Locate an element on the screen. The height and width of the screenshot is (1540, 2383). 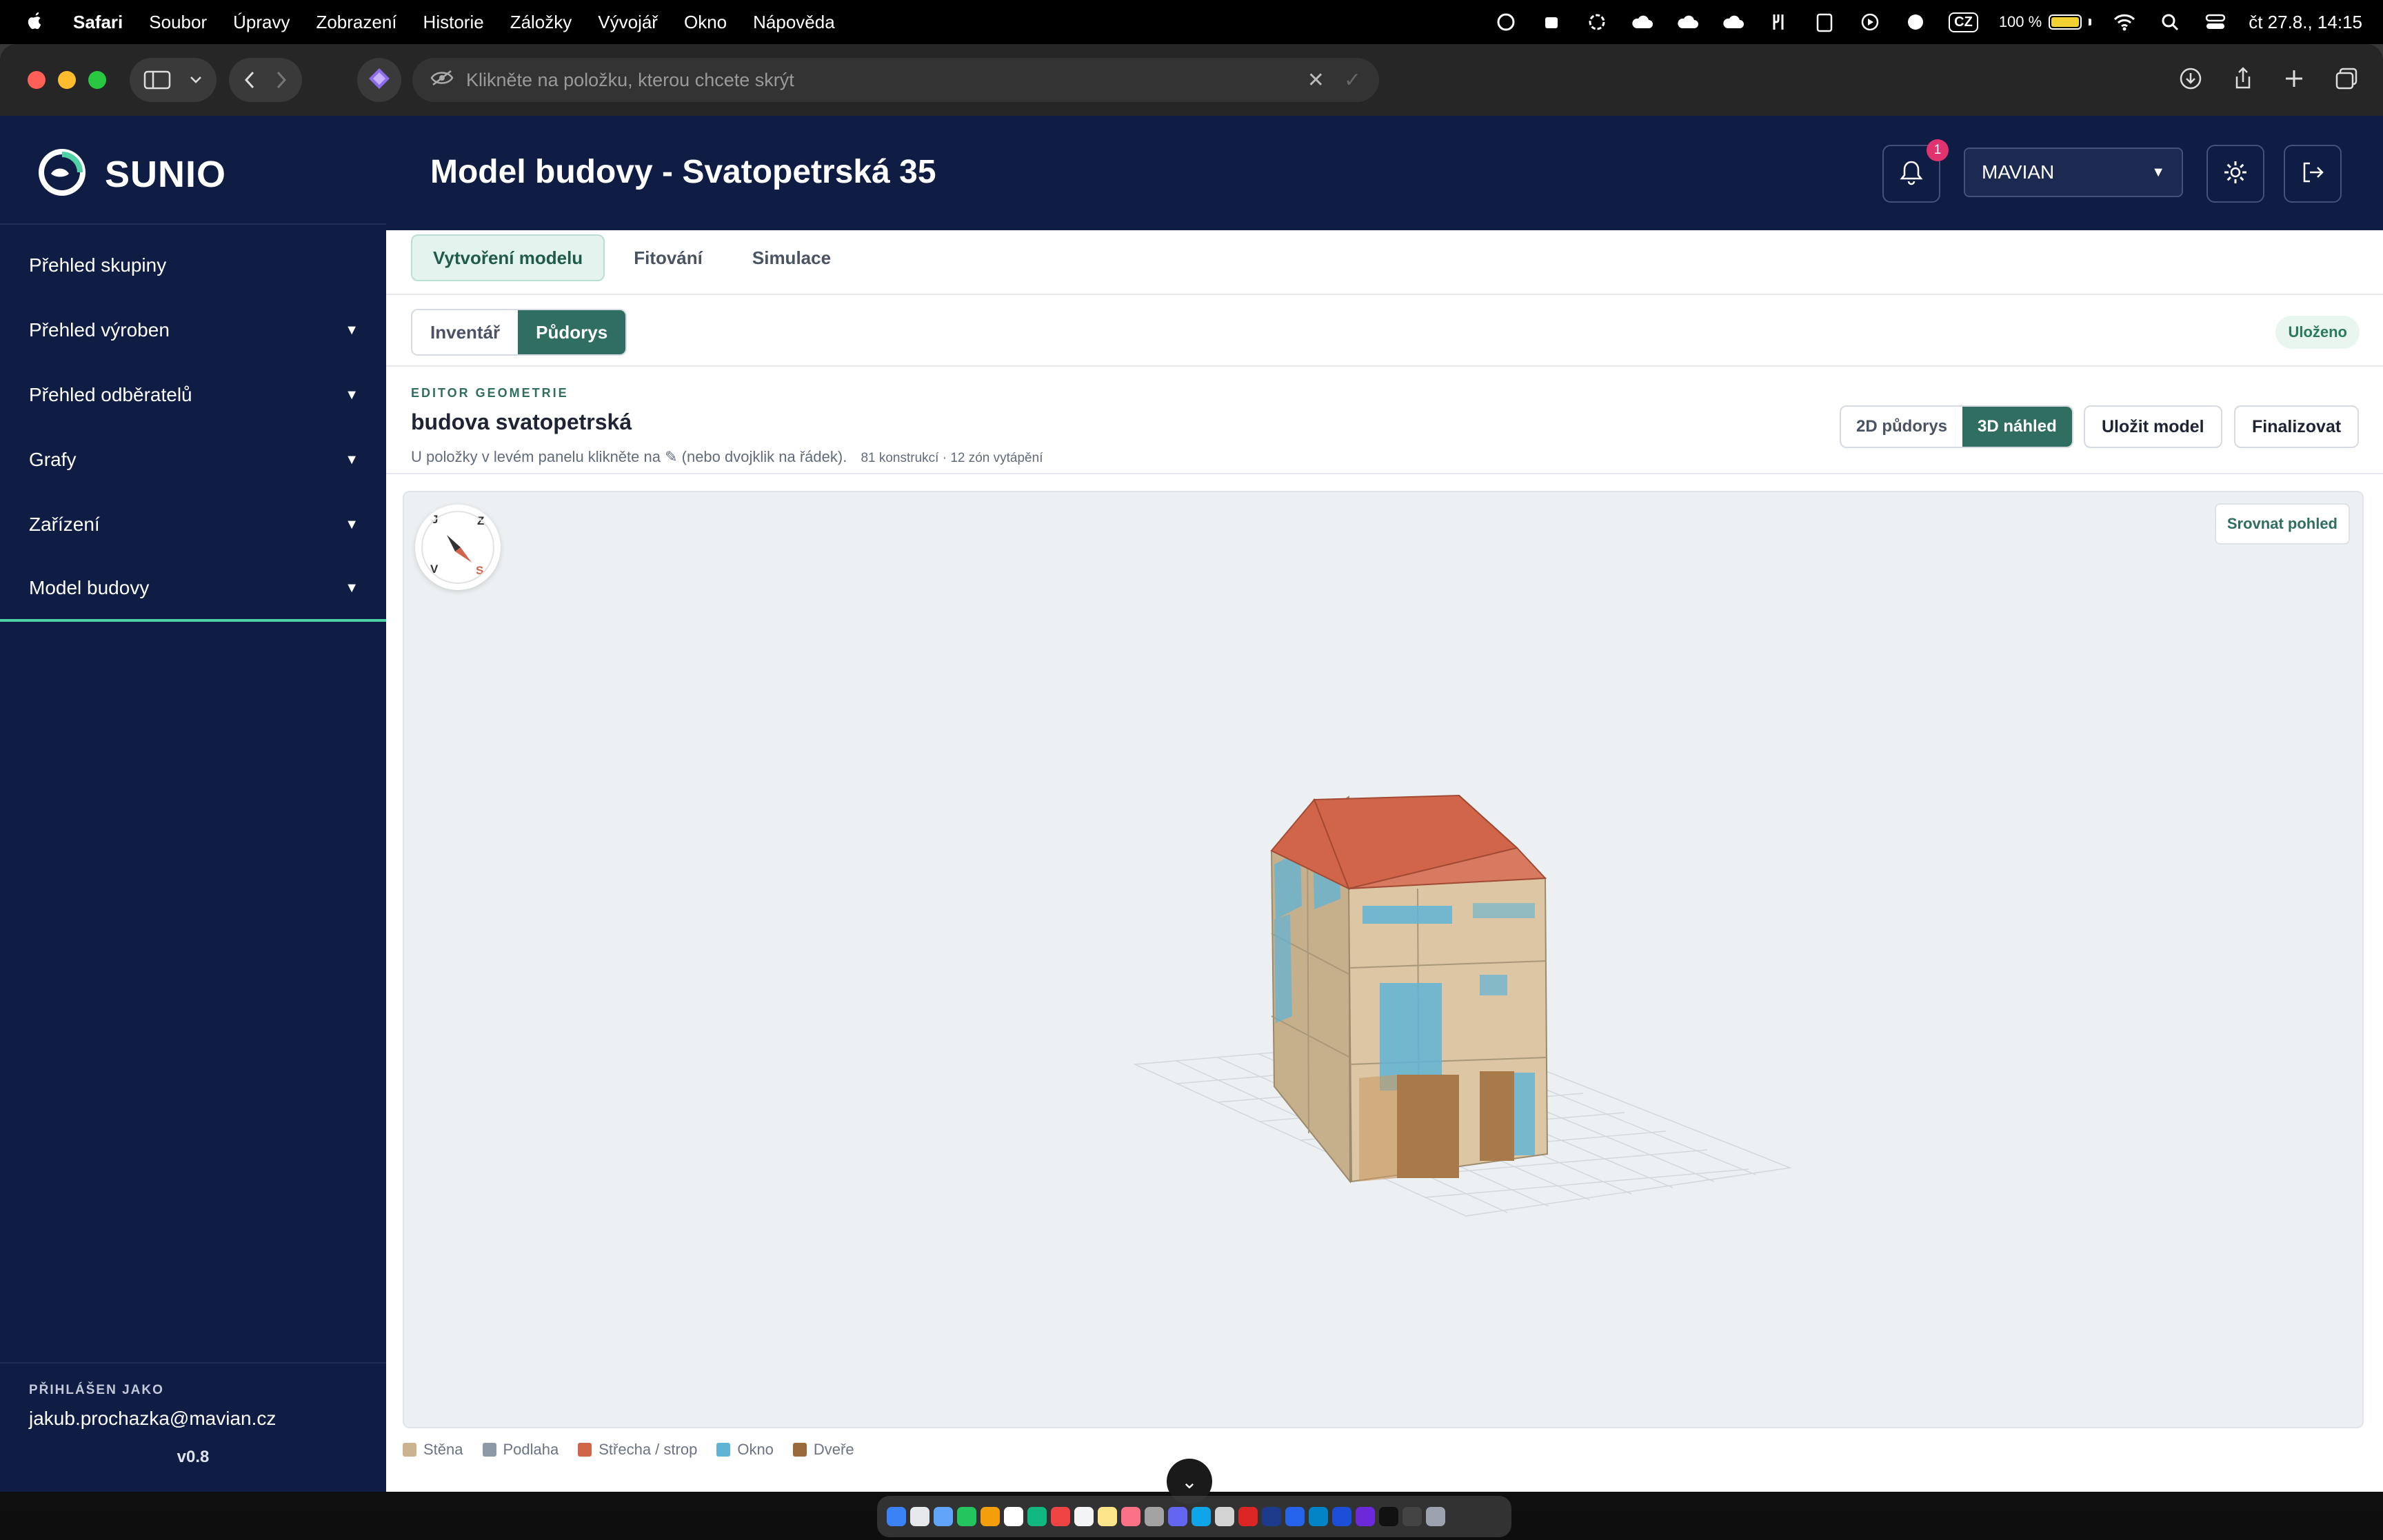
caret-down-icon: ▼ is located at coordinates (352, 460).